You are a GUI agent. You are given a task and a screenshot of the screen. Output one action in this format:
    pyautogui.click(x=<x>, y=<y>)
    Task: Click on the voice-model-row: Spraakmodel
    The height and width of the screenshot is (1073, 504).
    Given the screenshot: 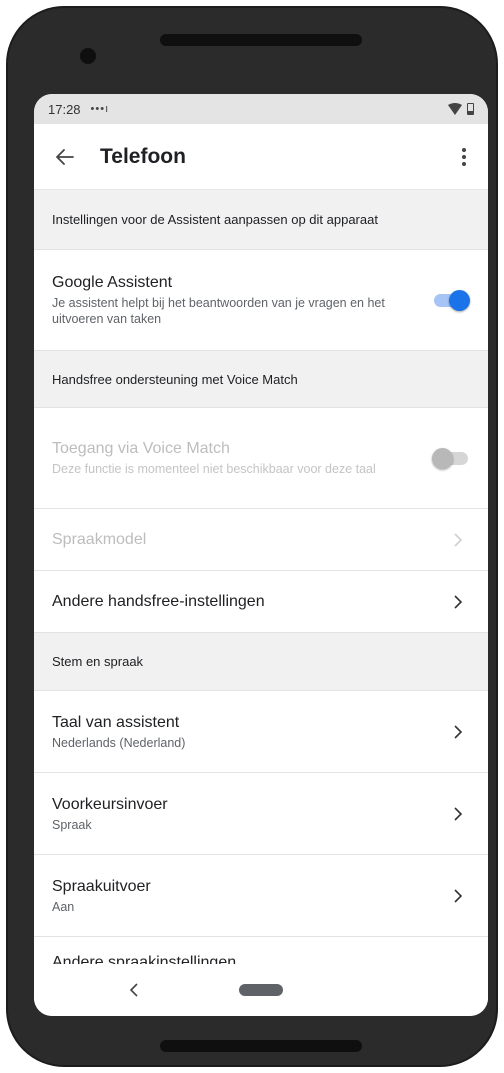 What is the action you would take?
    pyautogui.click(x=261, y=540)
    